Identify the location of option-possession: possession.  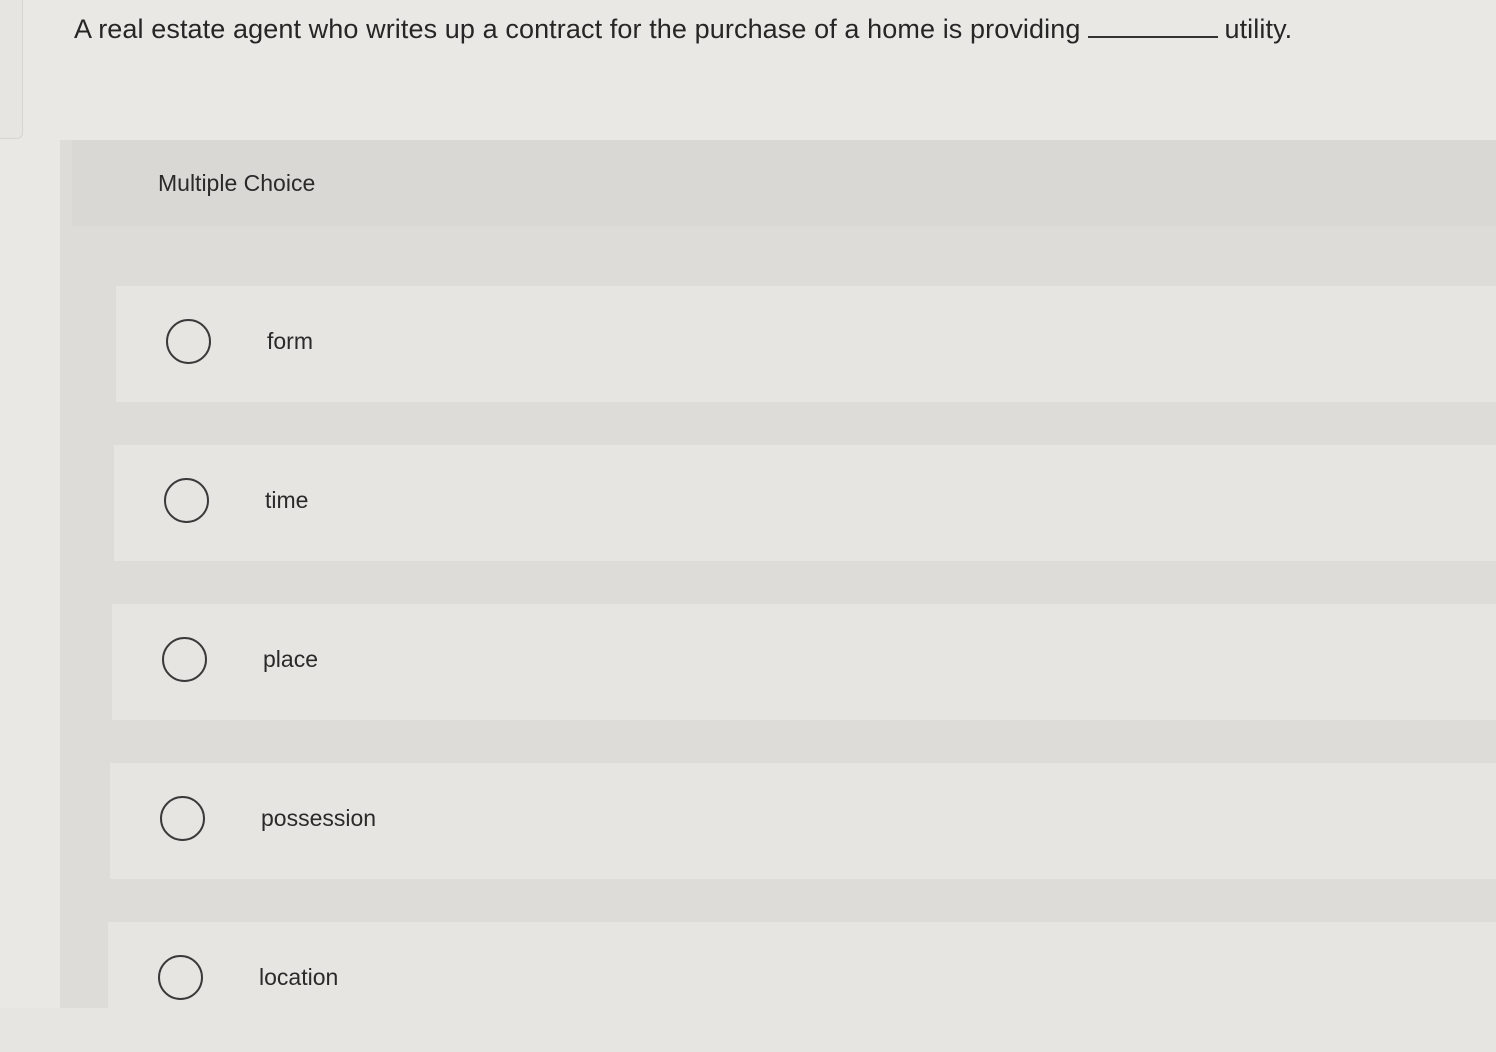
(803, 821).